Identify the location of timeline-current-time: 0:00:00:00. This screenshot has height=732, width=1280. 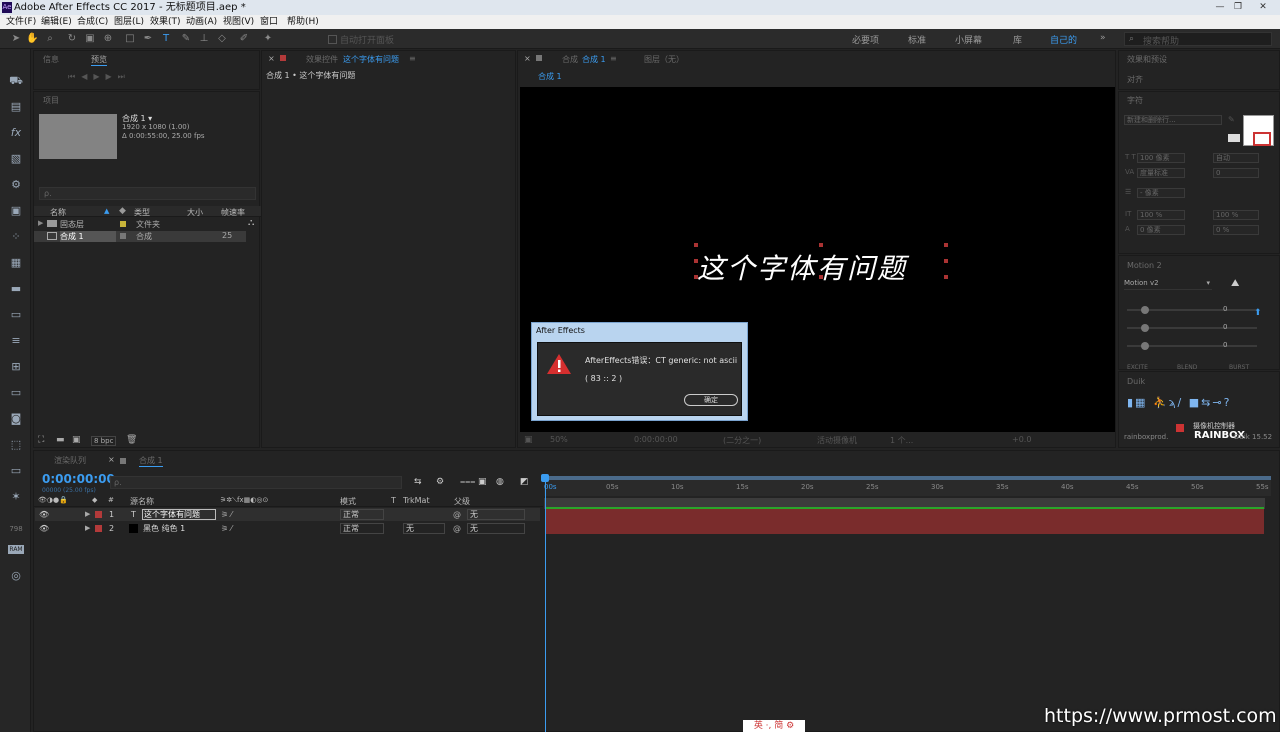
(78, 479).